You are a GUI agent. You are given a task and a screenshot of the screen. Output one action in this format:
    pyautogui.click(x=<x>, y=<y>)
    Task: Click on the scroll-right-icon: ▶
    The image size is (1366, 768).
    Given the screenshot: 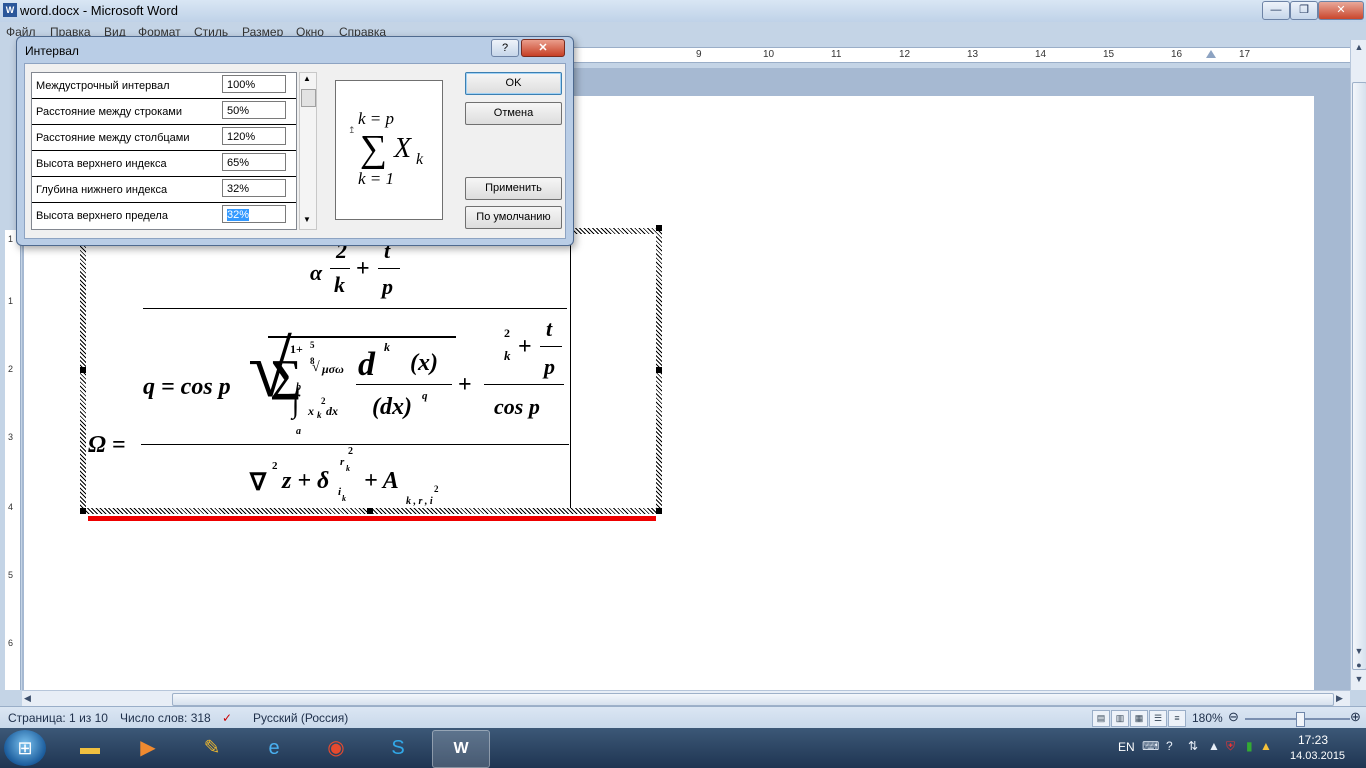 What is the action you would take?
    pyautogui.click(x=1339, y=698)
    